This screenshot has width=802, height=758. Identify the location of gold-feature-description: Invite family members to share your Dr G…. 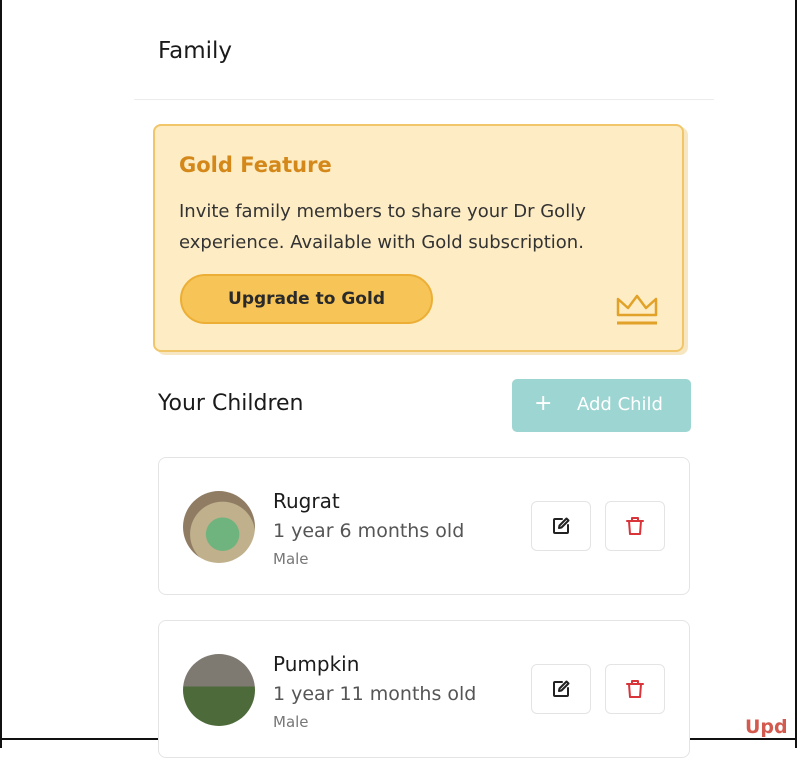
(382, 227).